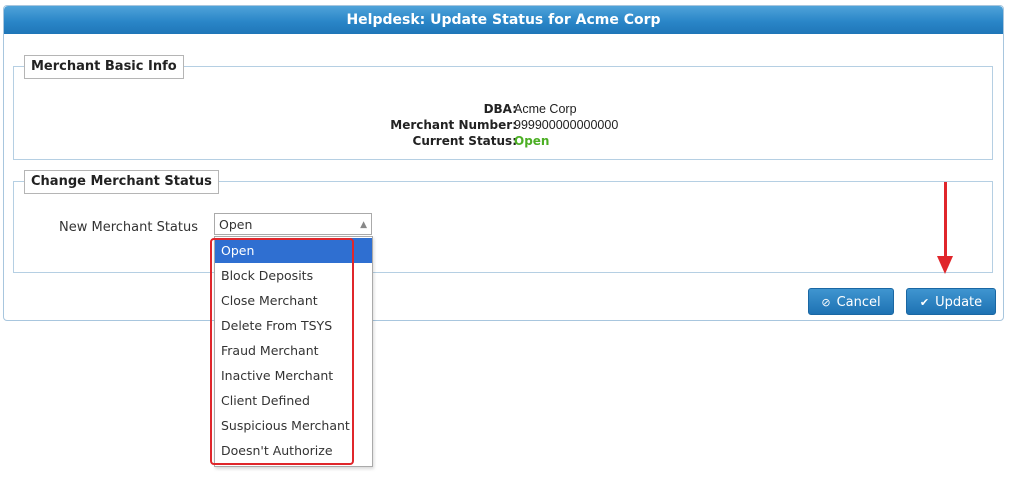  I want to click on merchant-number-value: 999900000000000, so click(566, 125).